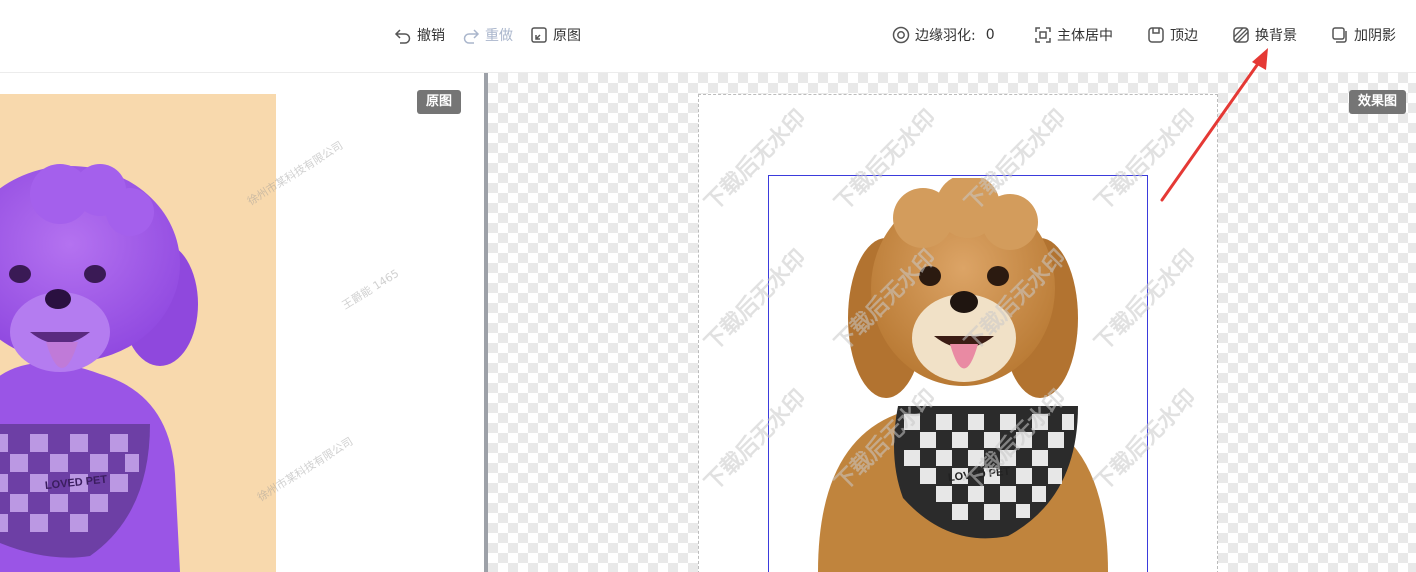 This screenshot has width=1416, height=572. What do you see at coordinates (1375, 36) in the screenshot?
I see `add-shadow-label: 加阴影` at bounding box center [1375, 36].